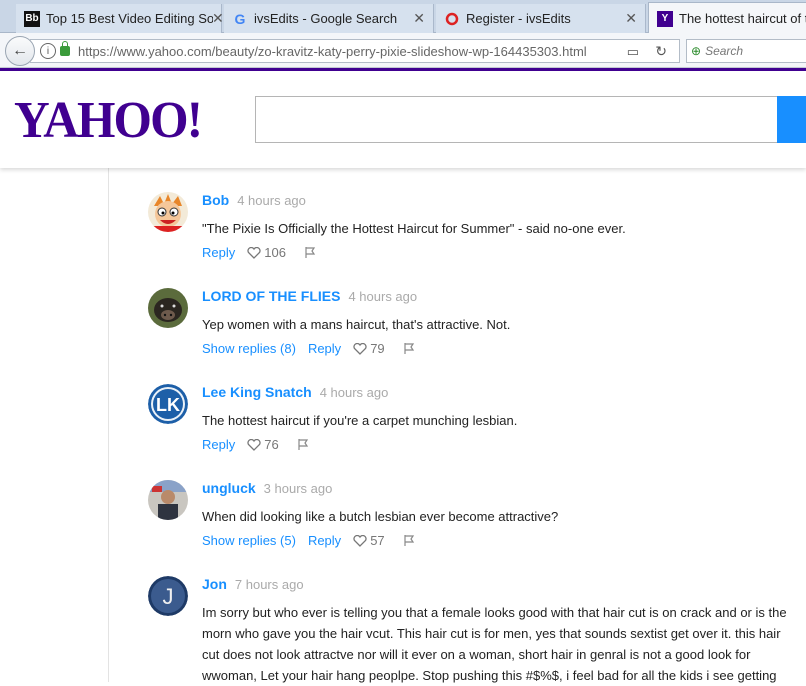  What do you see at coordinates (518, 18) in the screenshot?
I see `tab-title: Register - ivsEdits` at bounding box center [518, 18].